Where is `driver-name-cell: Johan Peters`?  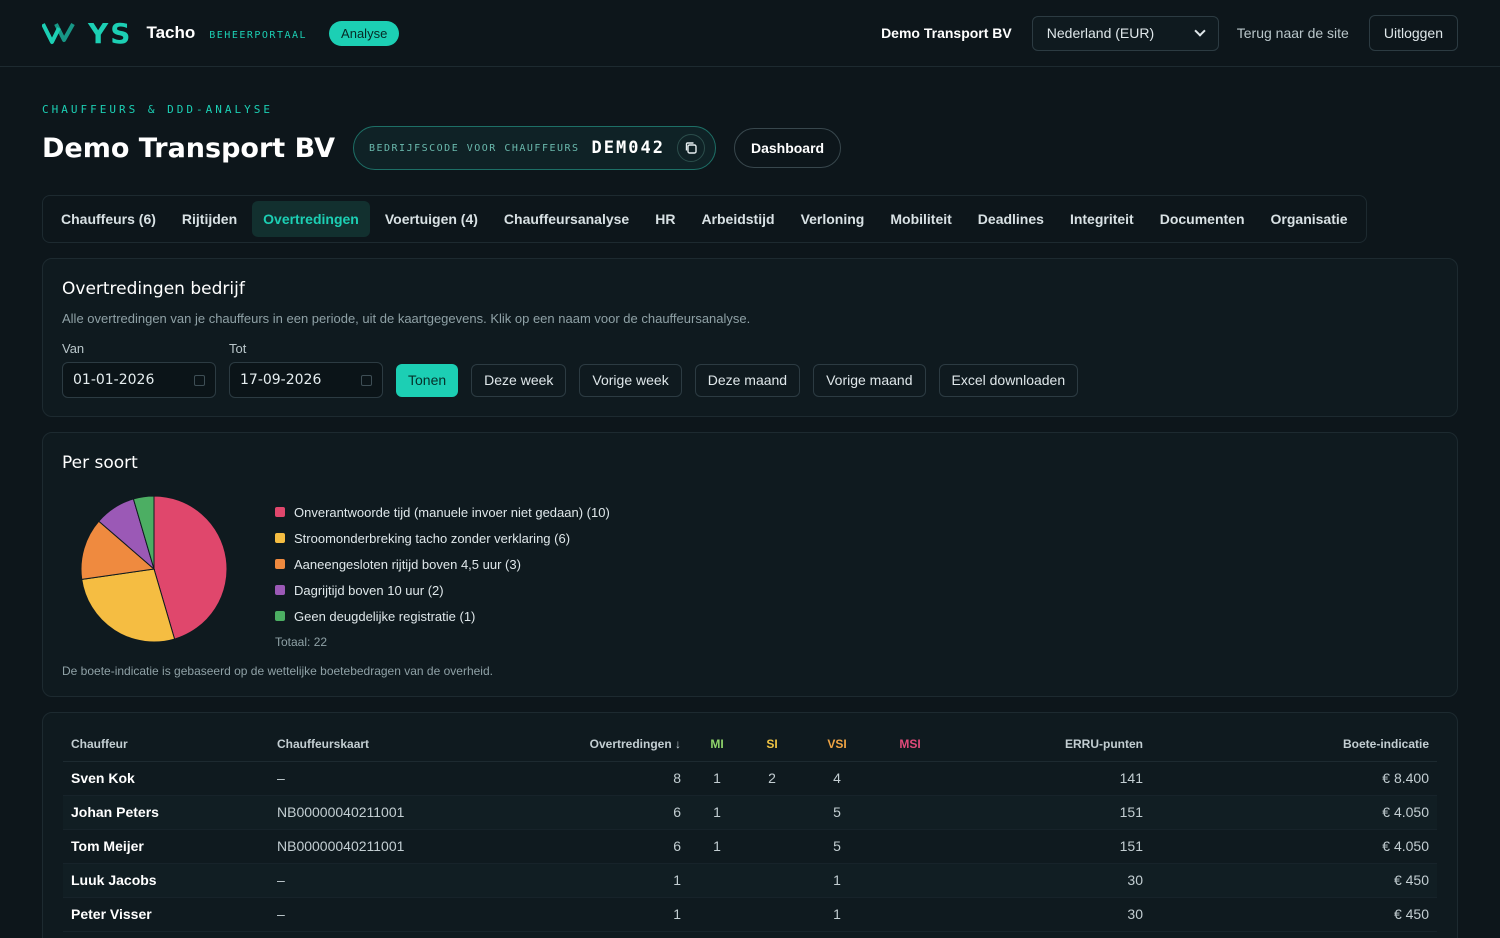 driver-name-cell: Johan Peters is located at coordinates (166, 812).